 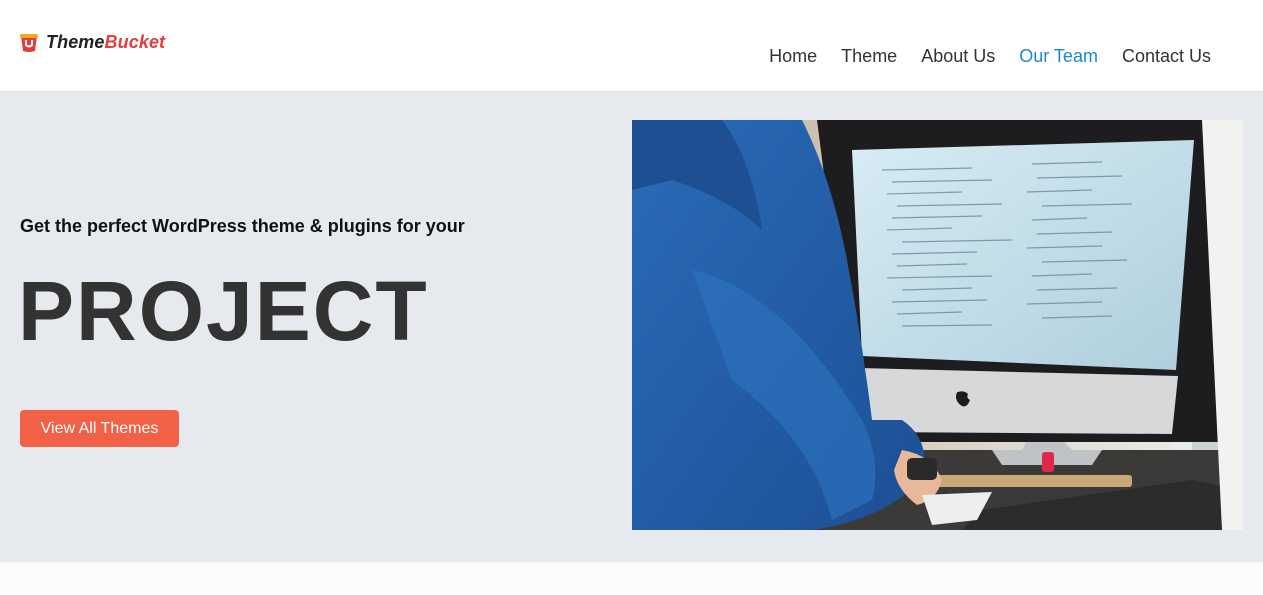 What do you see at coordinates (631, 578) in the screenshot?
I see `next-section` at bounding box center [631, 578].